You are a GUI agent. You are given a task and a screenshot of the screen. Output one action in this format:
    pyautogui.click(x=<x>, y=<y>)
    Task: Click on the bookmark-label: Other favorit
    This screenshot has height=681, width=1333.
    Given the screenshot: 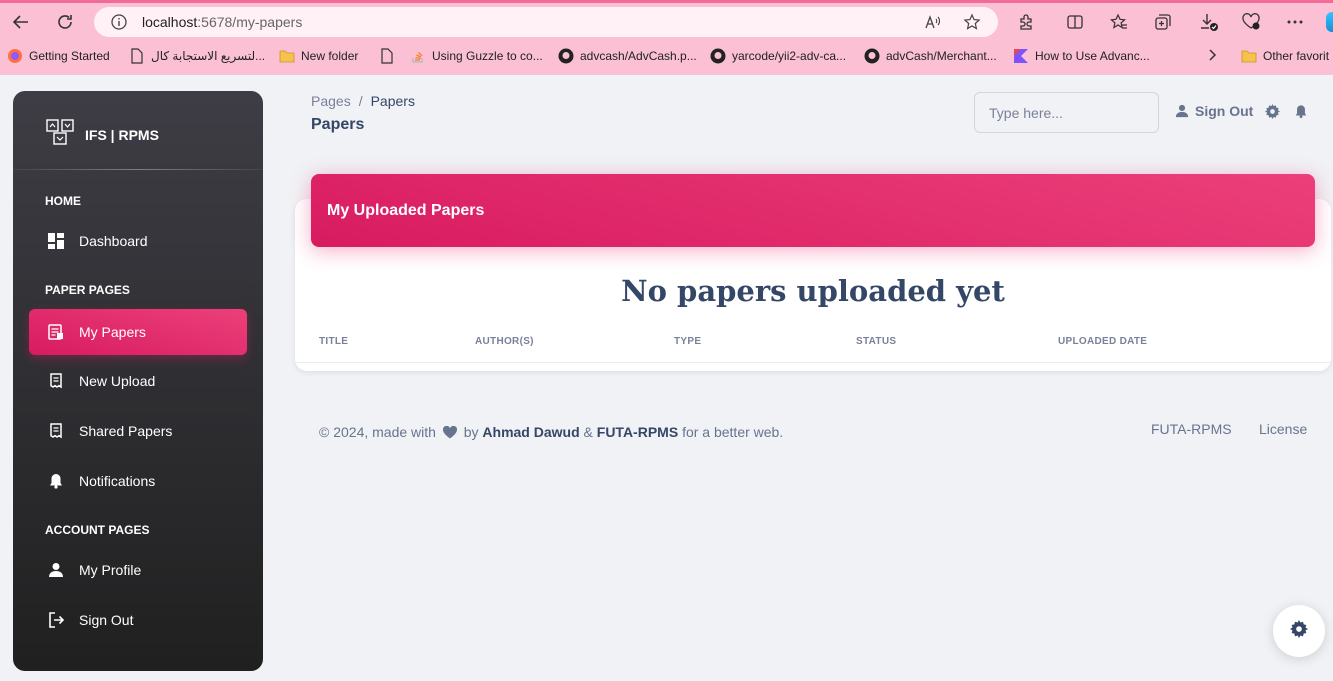 What is the action you would take?
    pyautogui.click(x=1296, y=56)
    